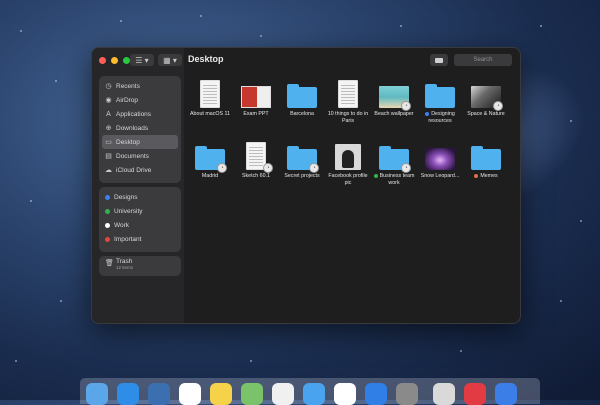 The image size is (600, 405). Describe the element at coordinates (283, 394) in the screenshot. I see `dock-photos-icon` at that location.